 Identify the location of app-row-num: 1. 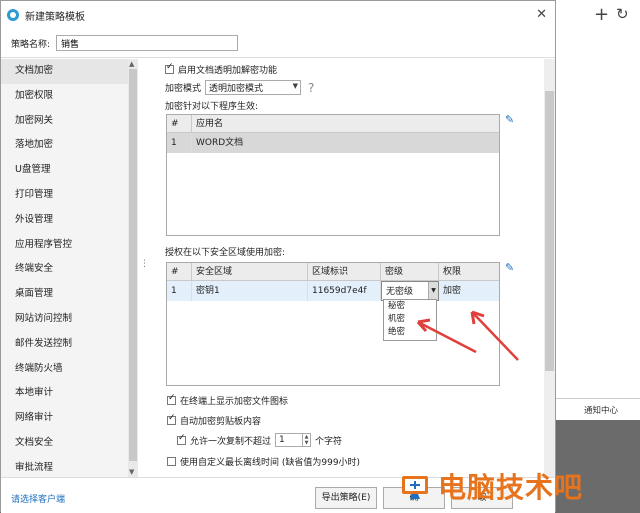
(179, 143).